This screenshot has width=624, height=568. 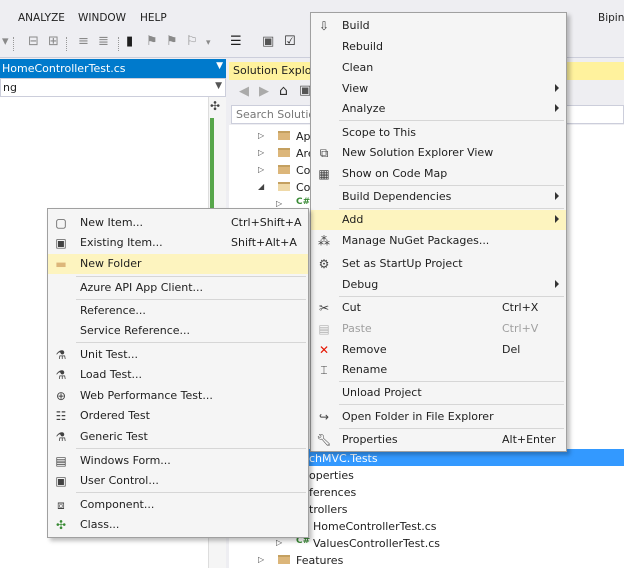 I want to click on editor-tab: HomeControllerTest.cs ▼, so click(x=113, y=68).